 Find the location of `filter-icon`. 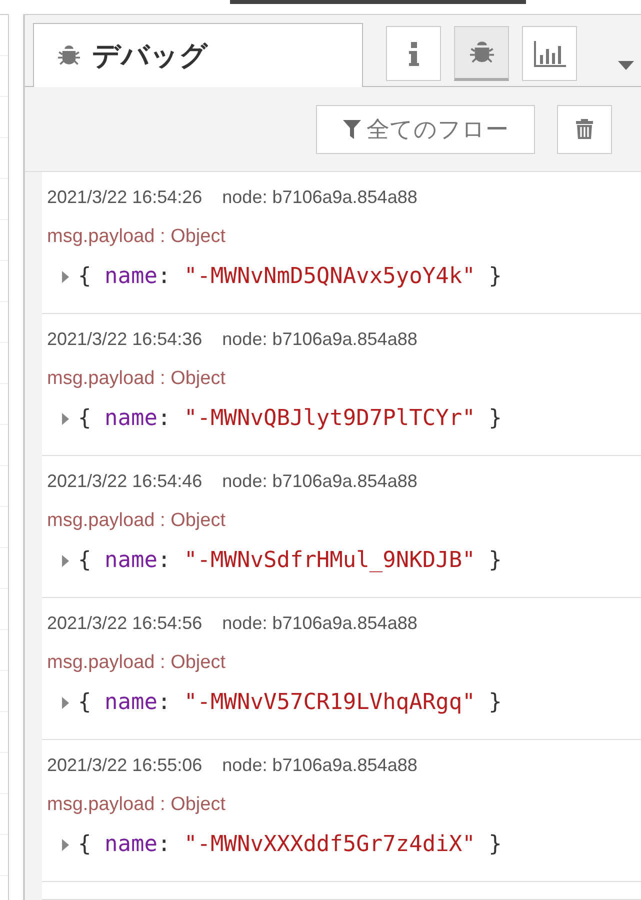

filter-icon is located at coordinates (351, 129).